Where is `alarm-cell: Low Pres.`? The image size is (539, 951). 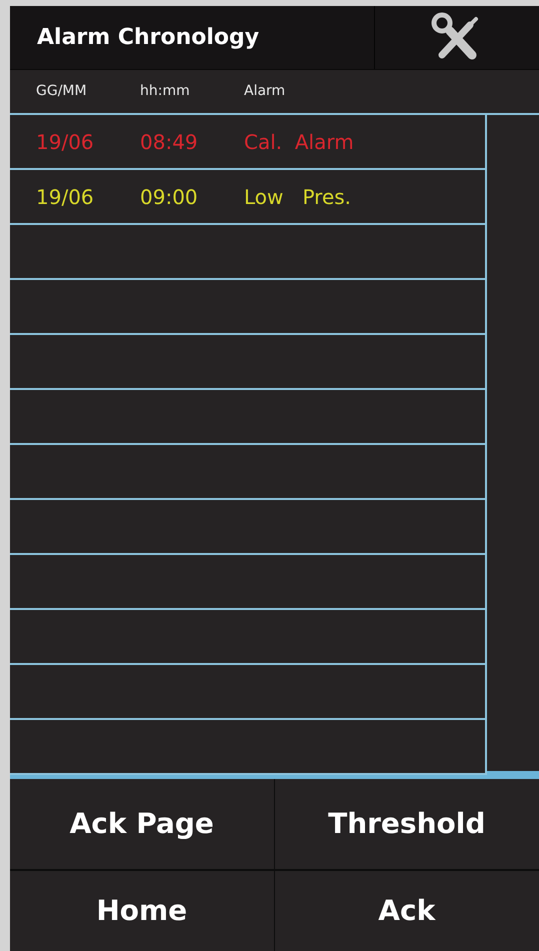 alarm-cell: Low Pres. is located at coordinates (298, 196).